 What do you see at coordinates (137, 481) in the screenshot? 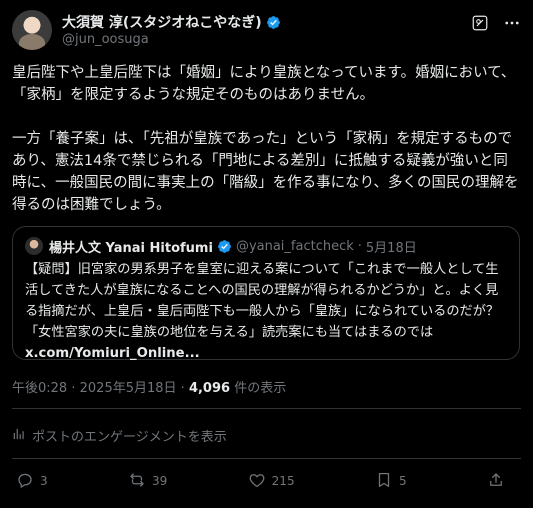
I see `repost-icon` at bounding box center [137, 481].